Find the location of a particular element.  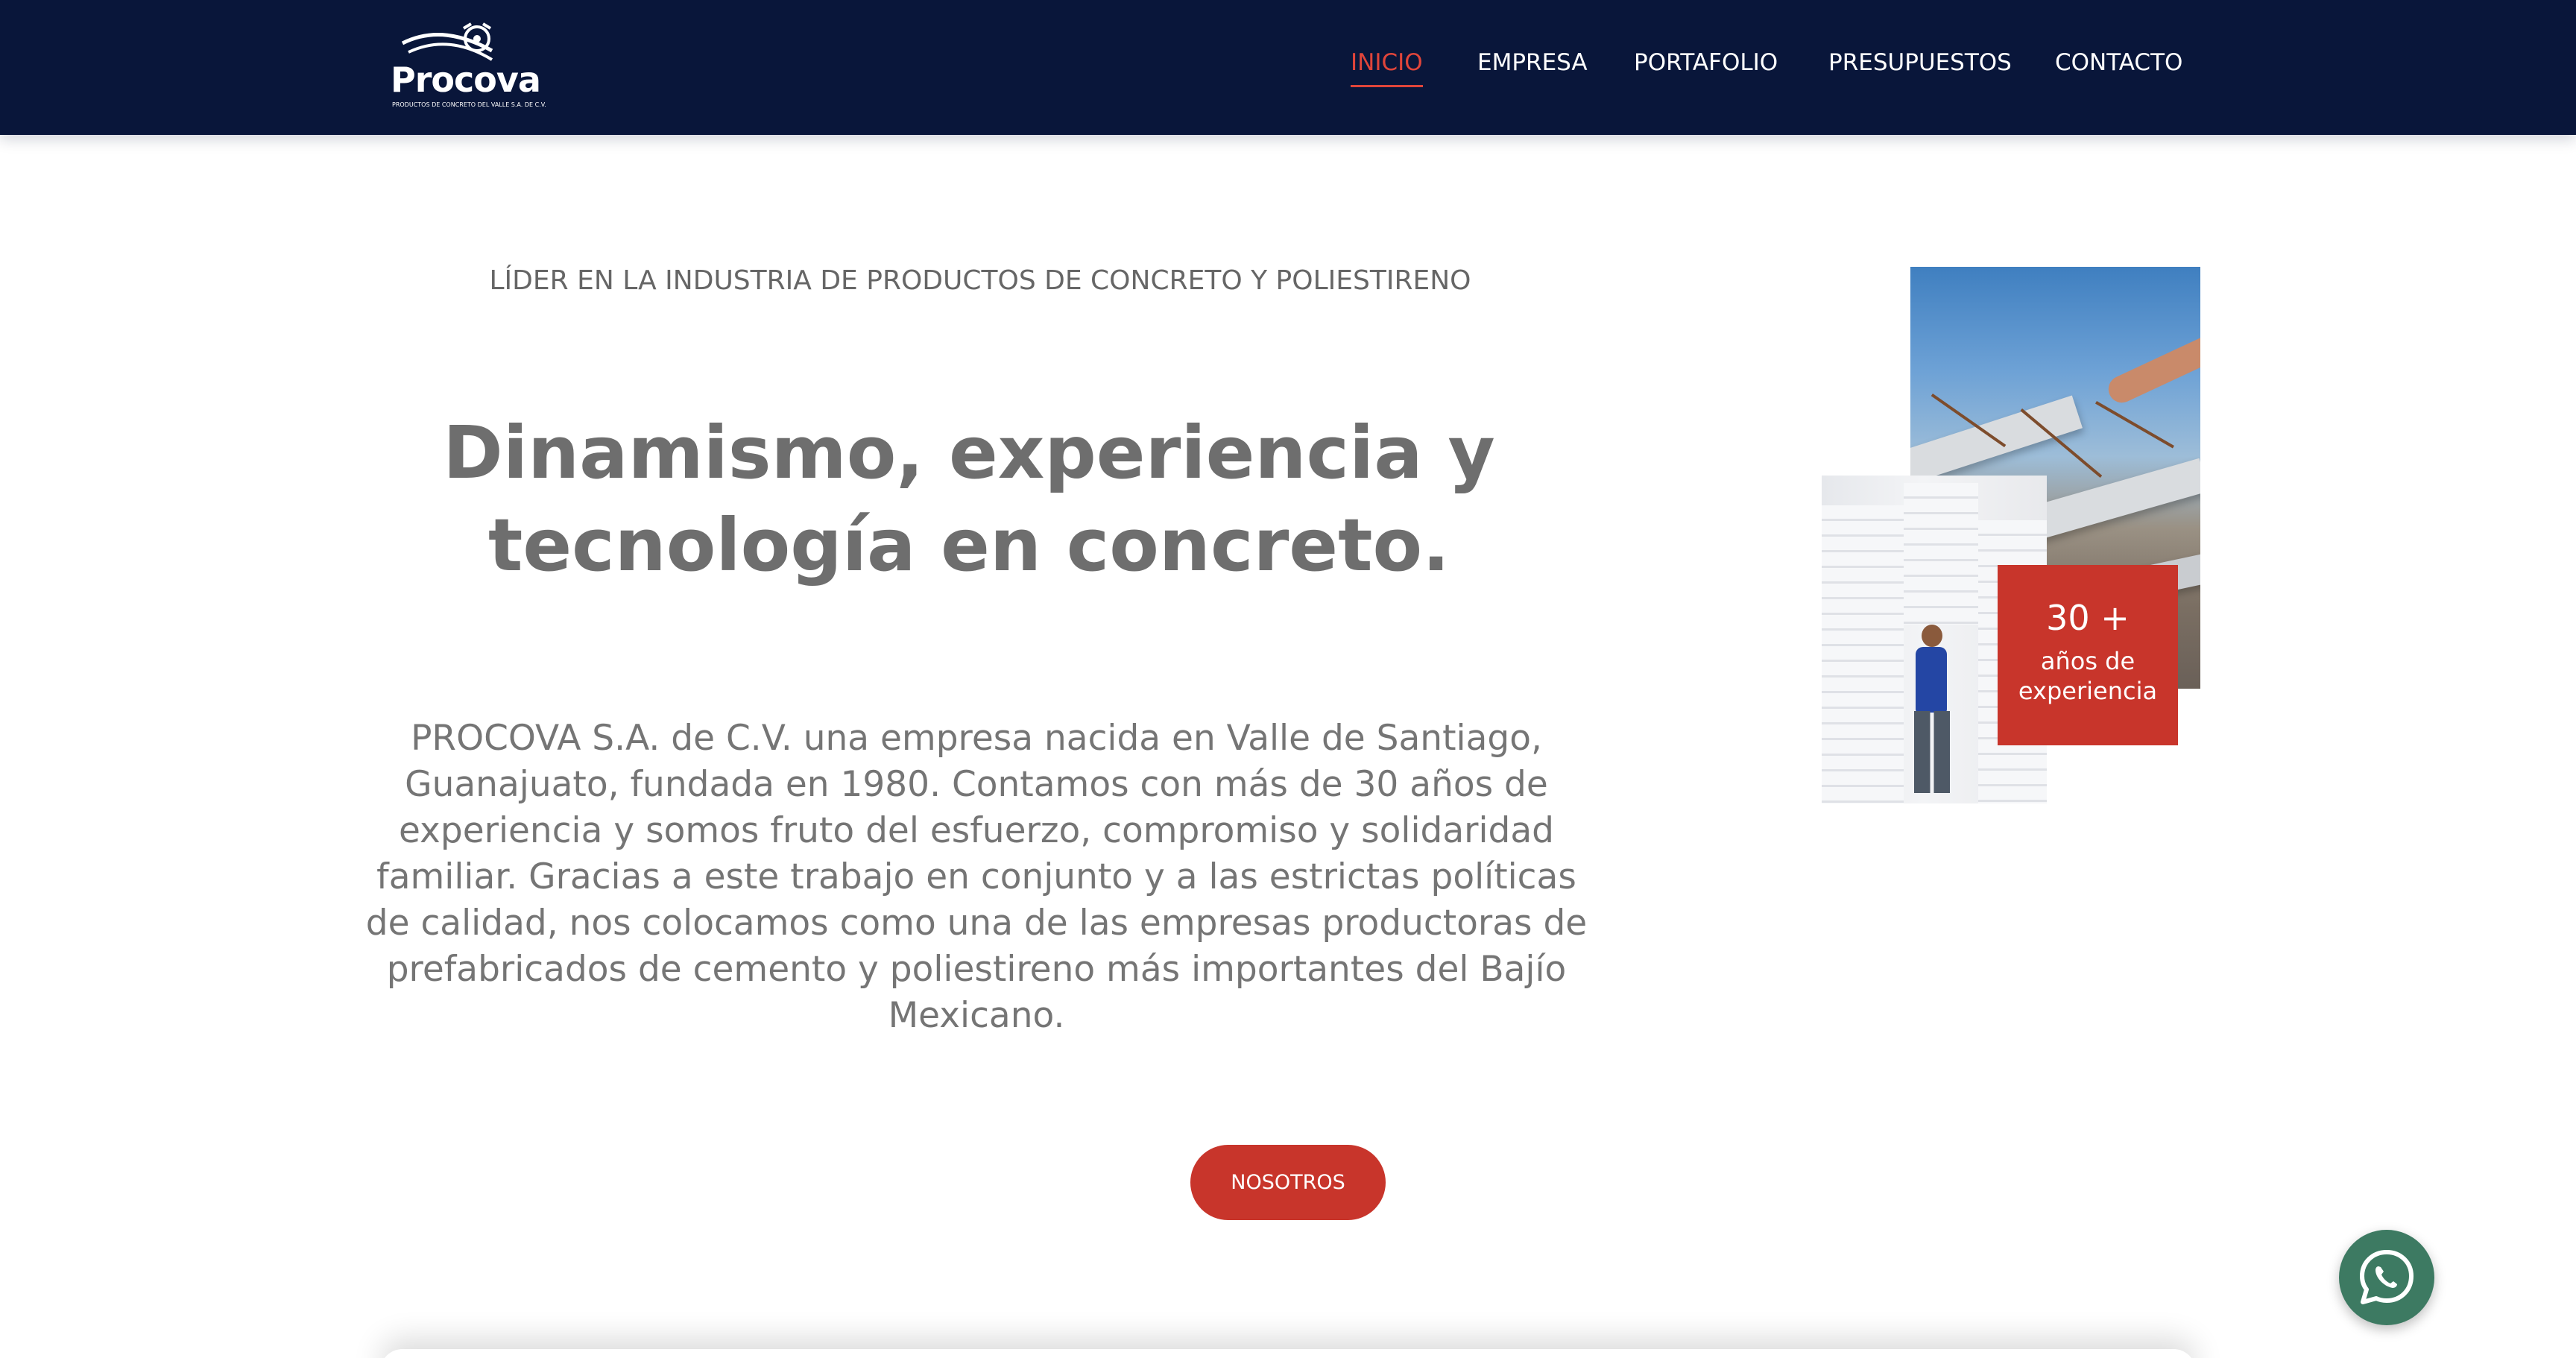

worker-head is located at coordinates (1932, 636).